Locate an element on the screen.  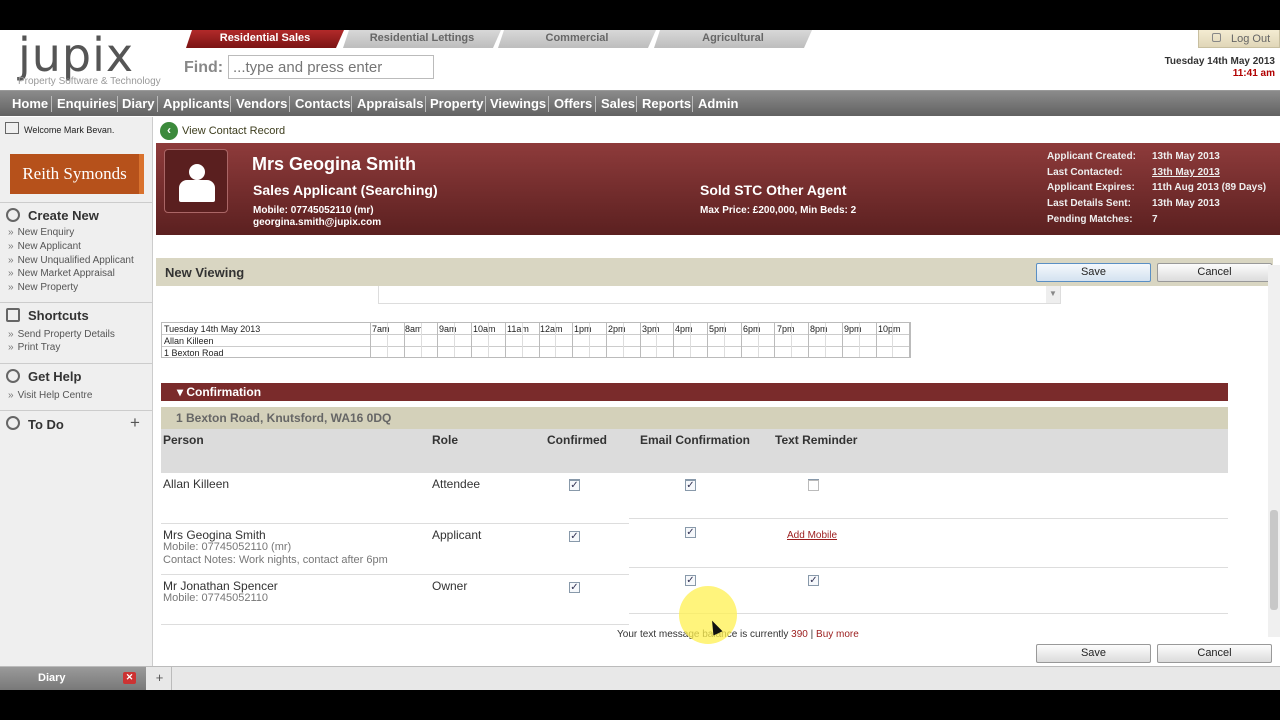
buy-more-link: Buy more is located at coordinates (837, 634).